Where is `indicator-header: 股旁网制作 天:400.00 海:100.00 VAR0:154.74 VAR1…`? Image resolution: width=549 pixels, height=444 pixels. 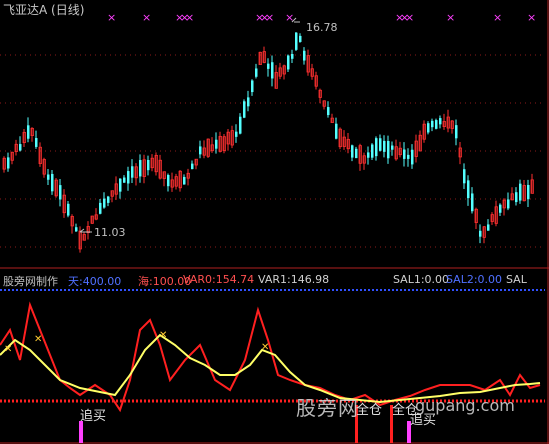 indicator-header: 股旁网制作 天:400.00 海:100.00 VAR0:154.74 VAR1… is located at coordinates (274, 280).